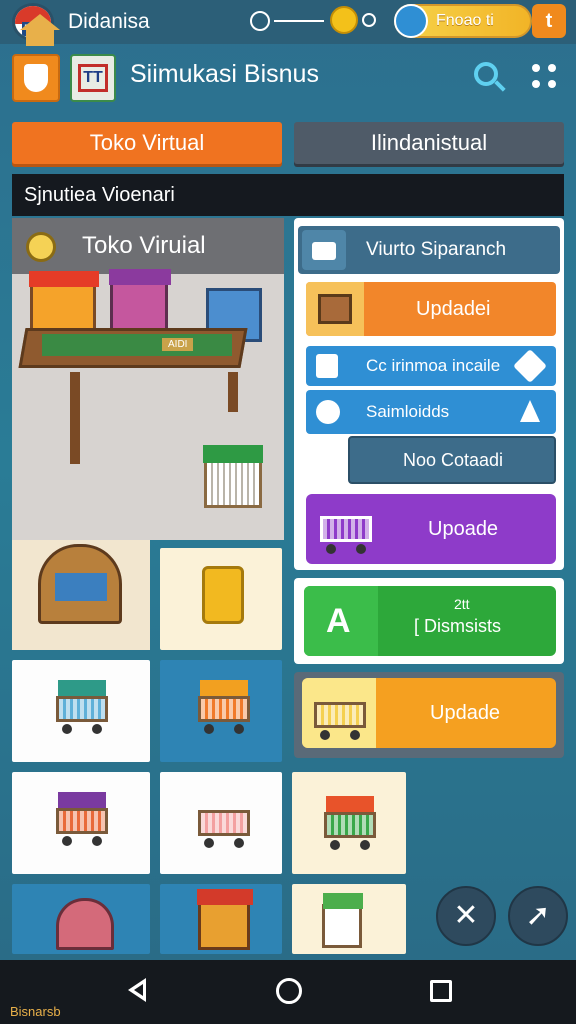  What do you see at coordinates (429, 143) in the screenshot?
I see `tab-second: Ilindanistual` at bounding box center [429, 143].